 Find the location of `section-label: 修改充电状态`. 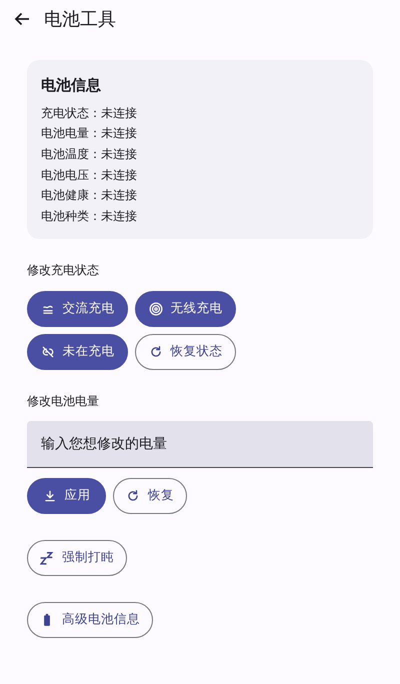

section-label: 修改充电状态 is located at coordinates (63, 270).